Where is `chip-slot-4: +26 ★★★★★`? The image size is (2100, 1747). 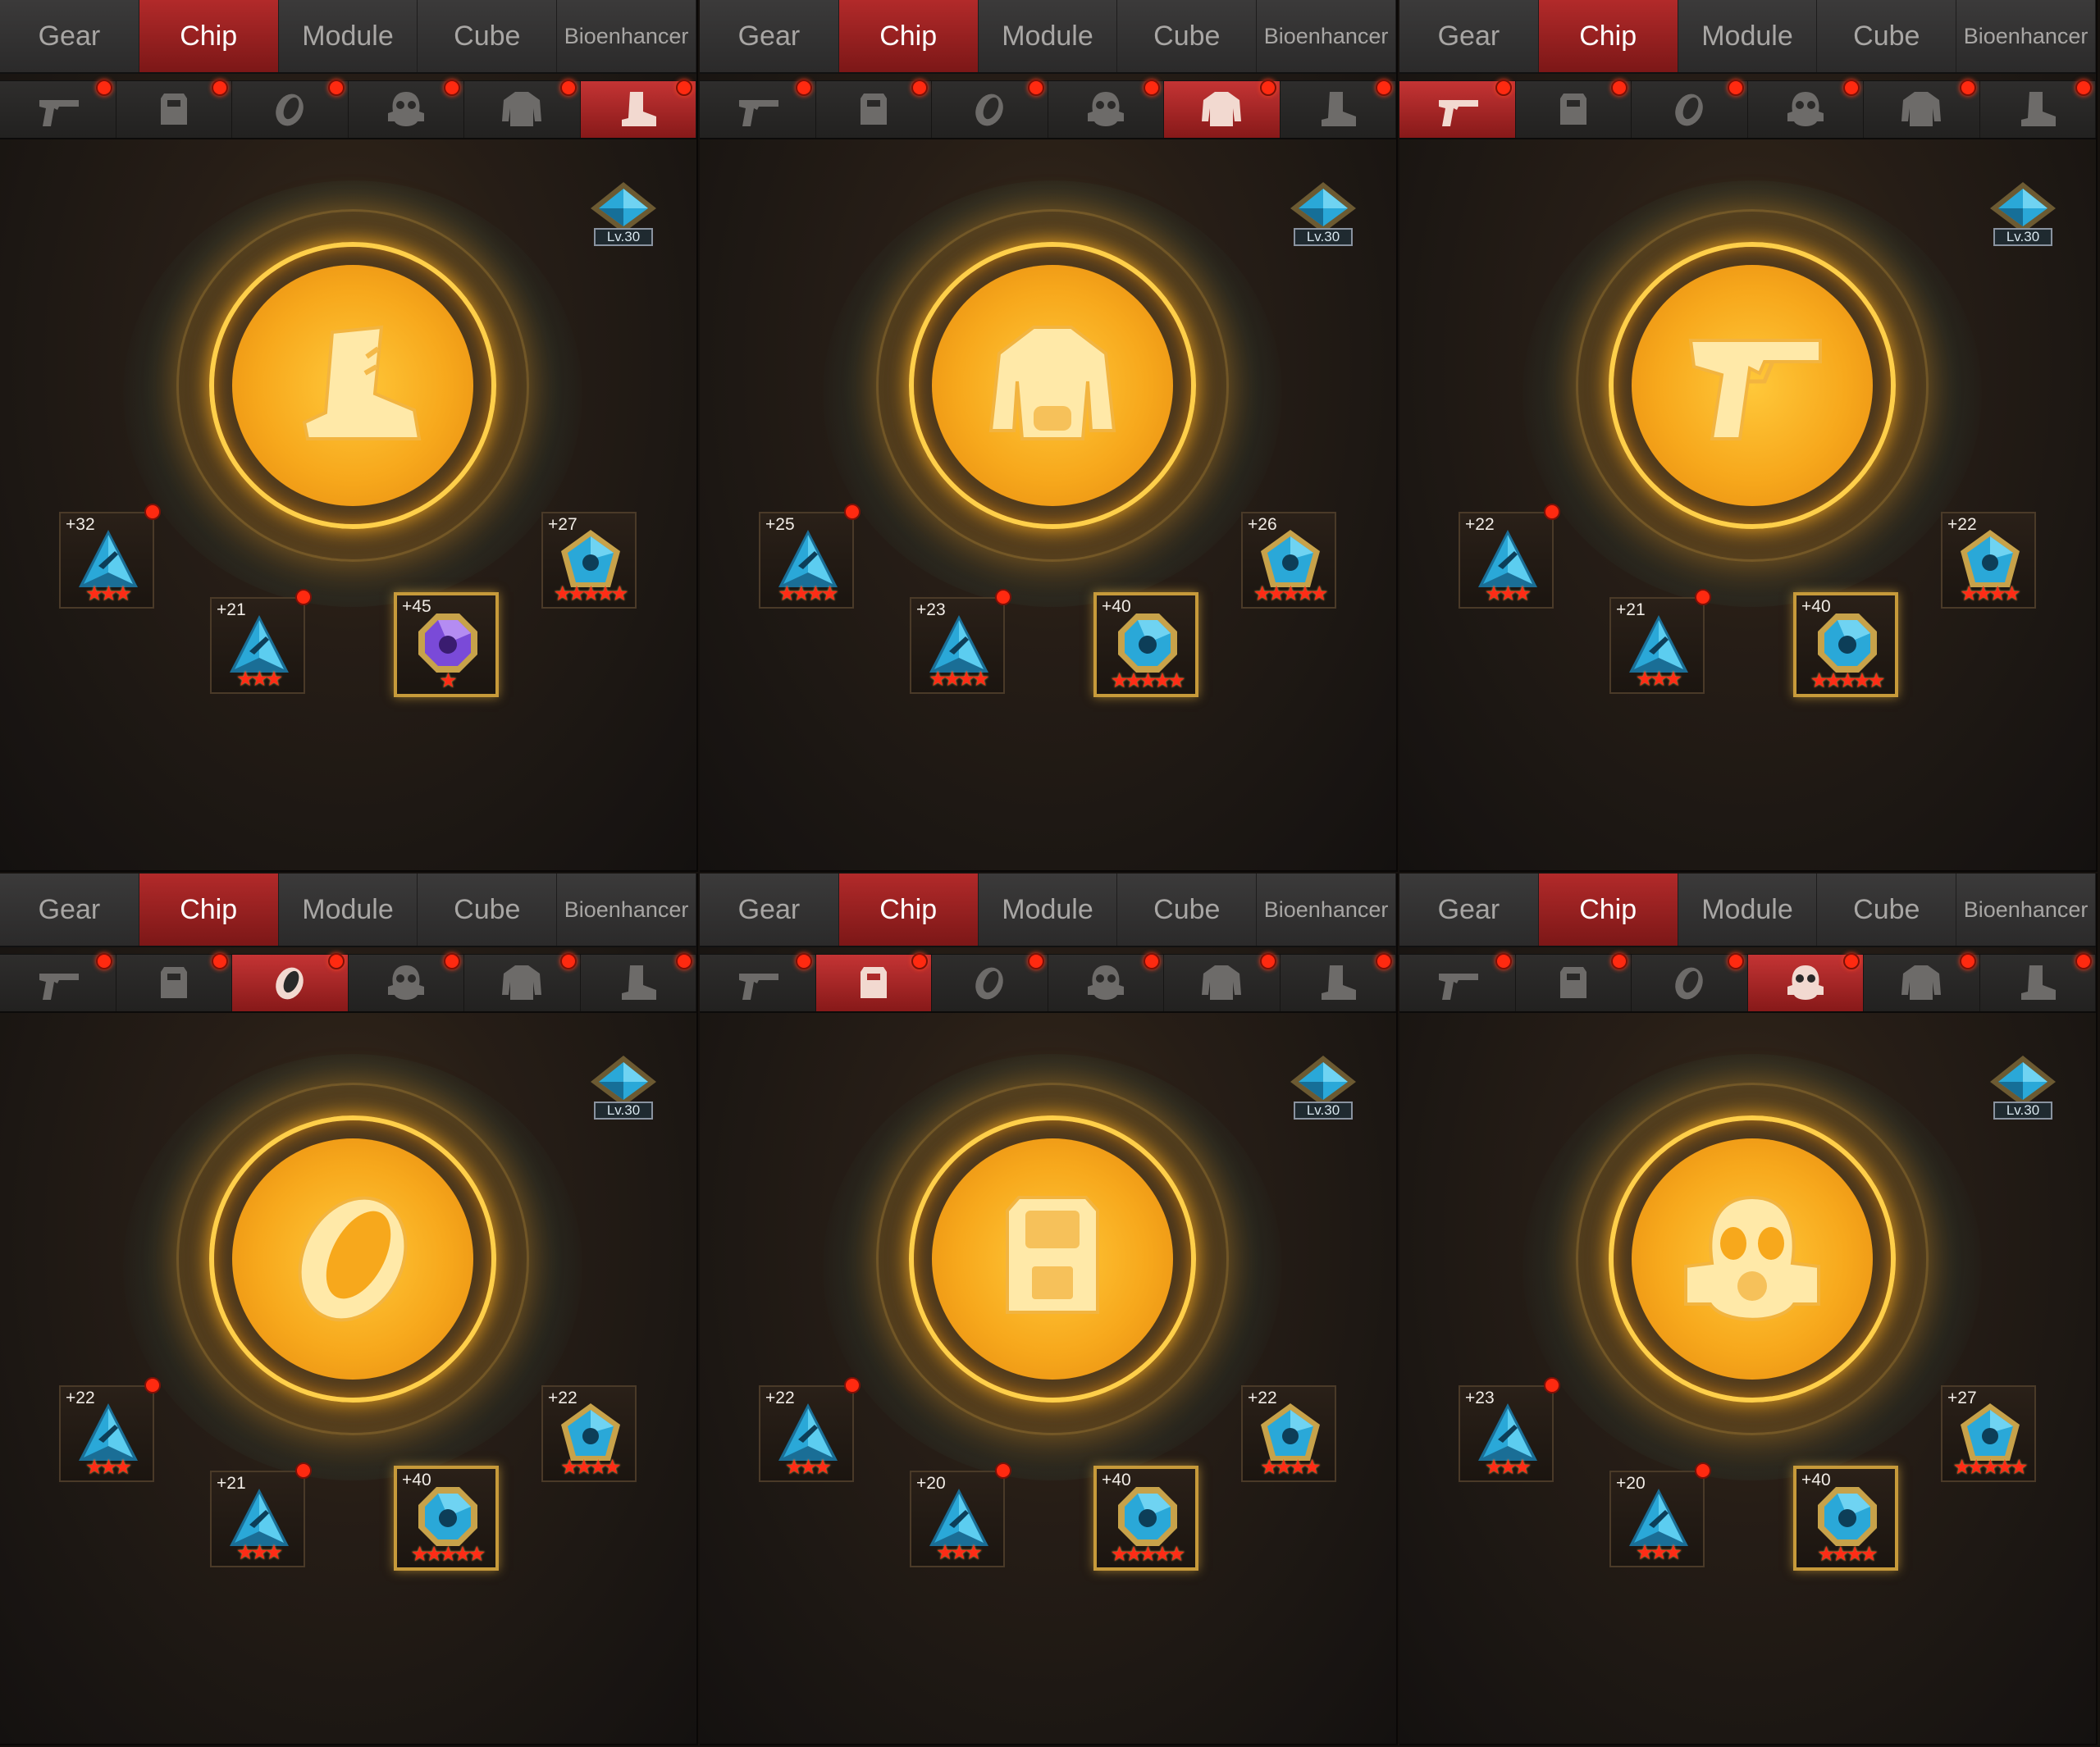
chip-slot-4: +26 ★★★★★ is located at coordinates (1288, 560).